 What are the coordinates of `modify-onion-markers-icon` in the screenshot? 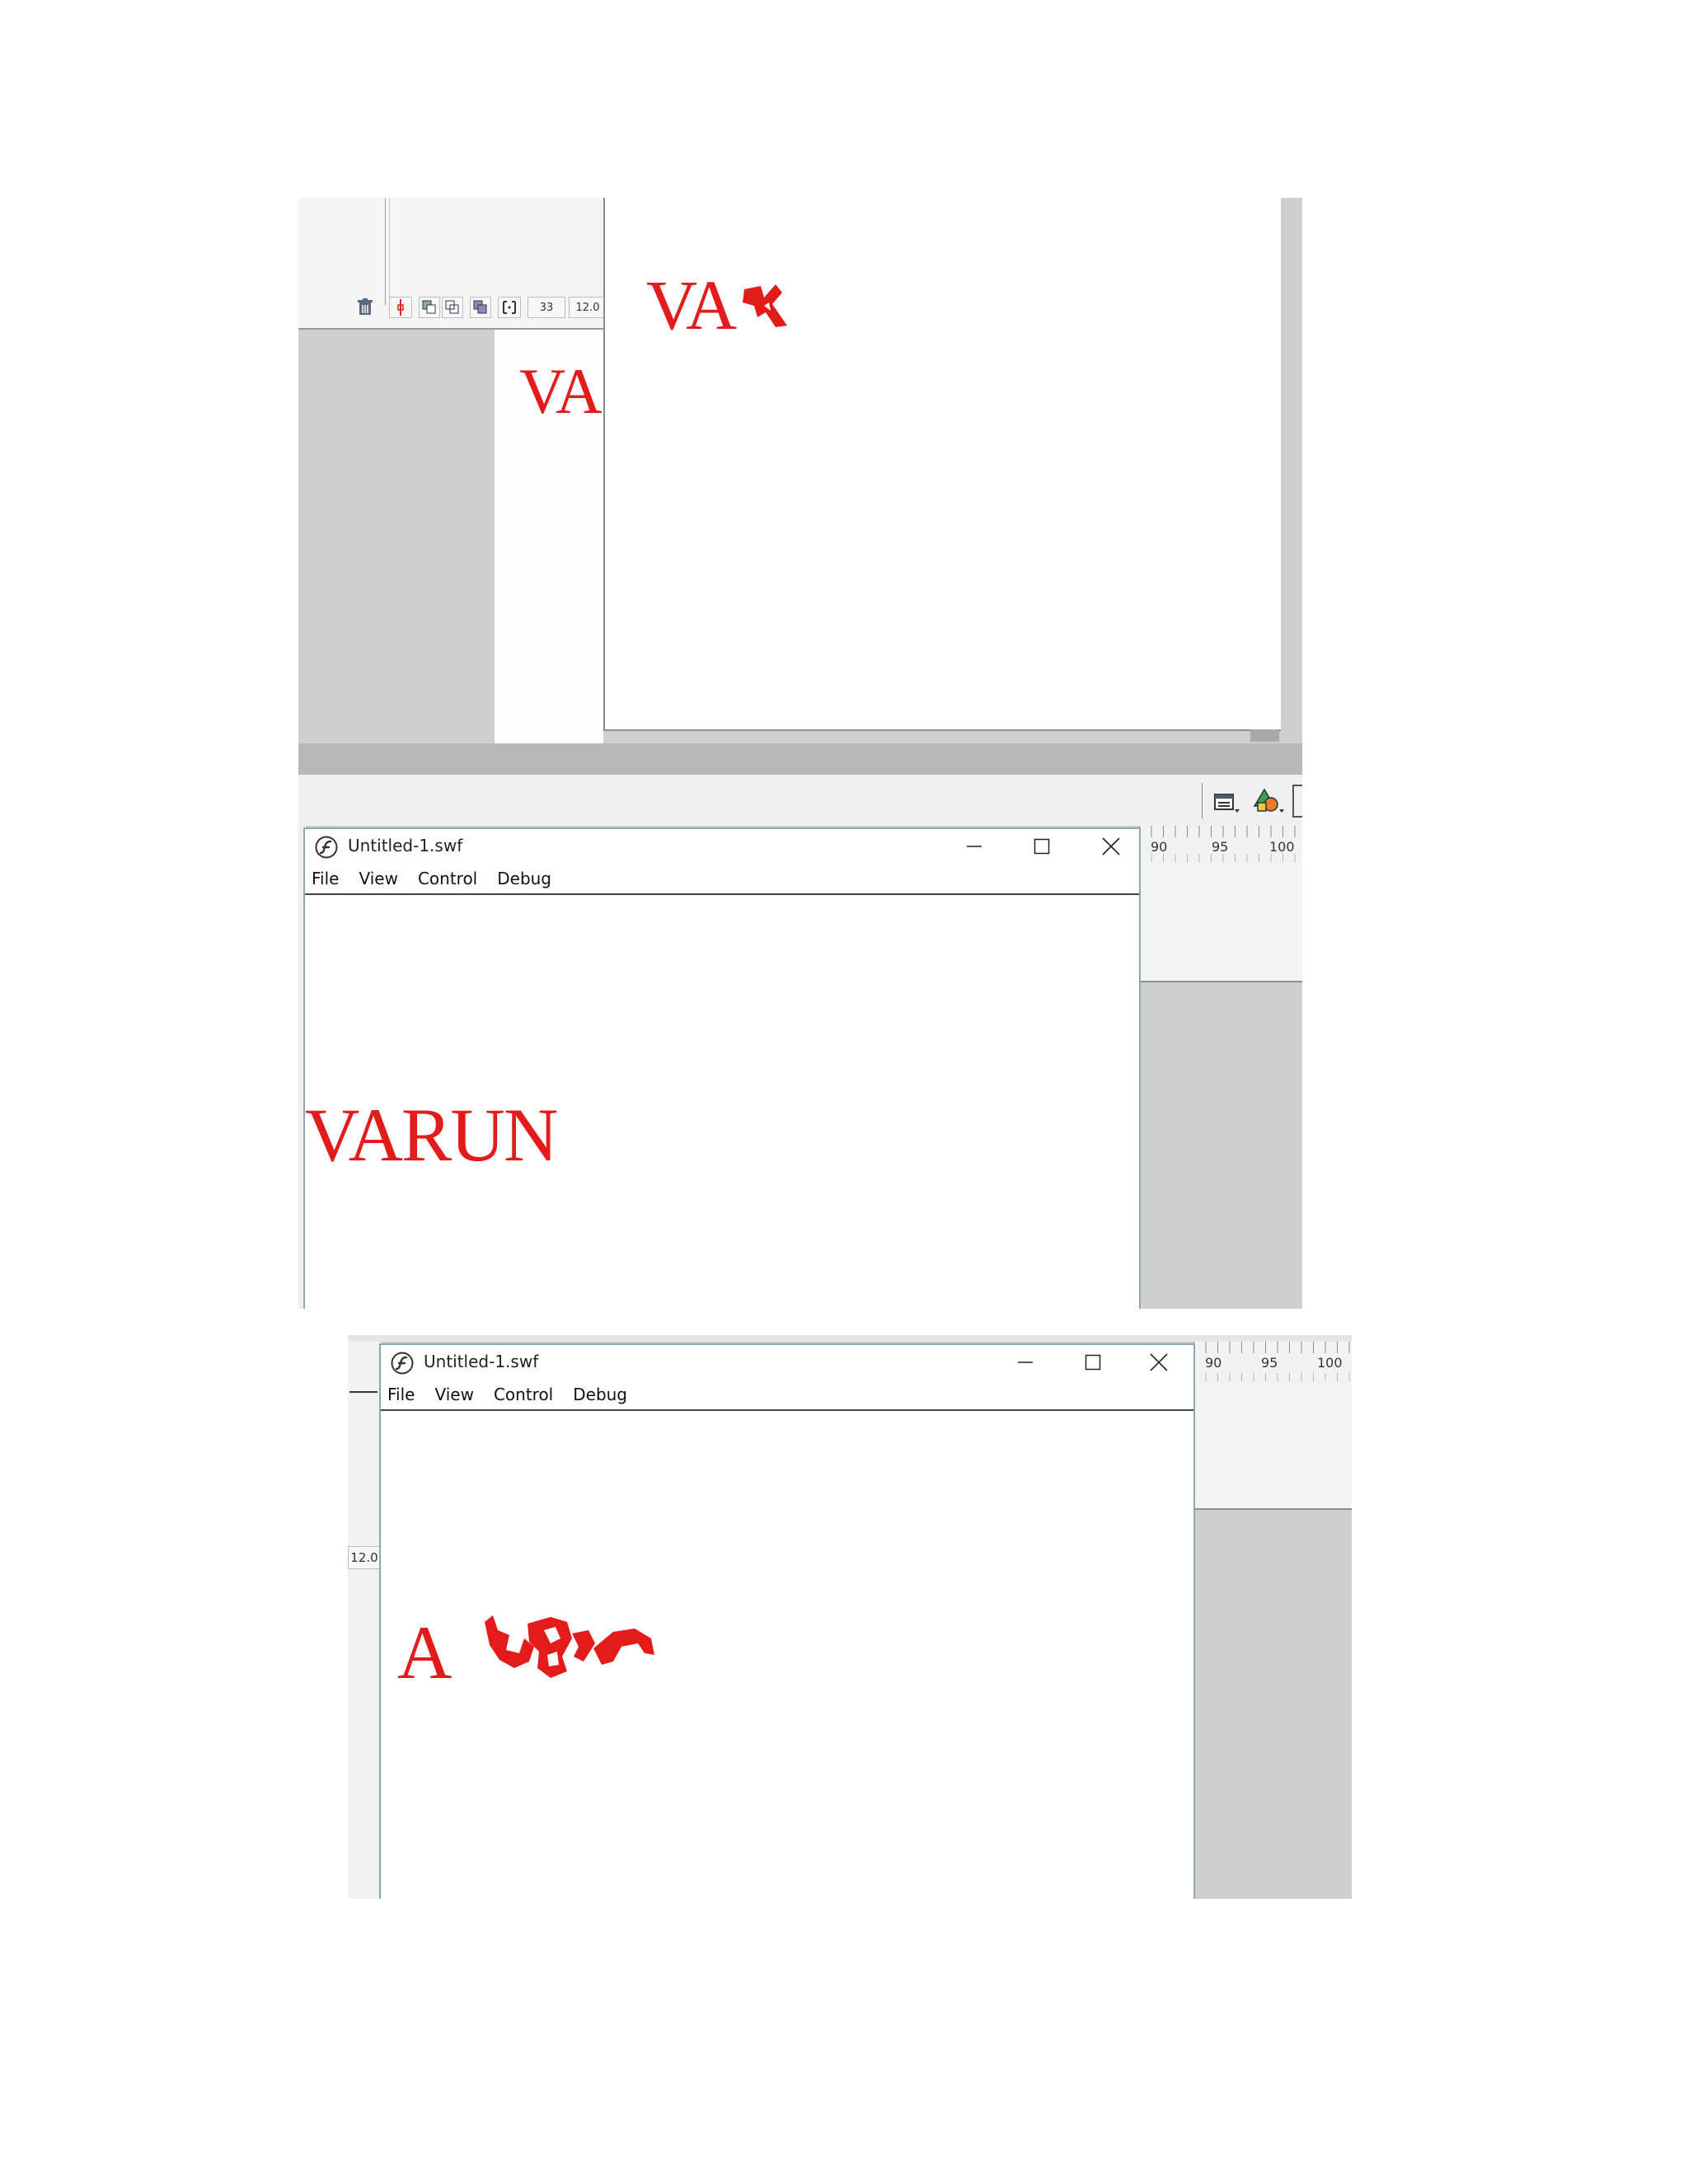 It's located at (510, 307).